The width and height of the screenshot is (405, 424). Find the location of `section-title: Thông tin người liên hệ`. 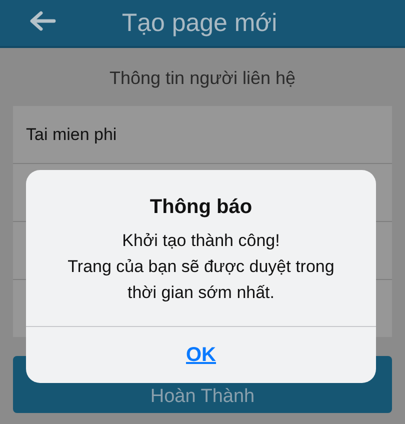

section-title: Thông tin người liên hệ is located at coordinates (202, 78).